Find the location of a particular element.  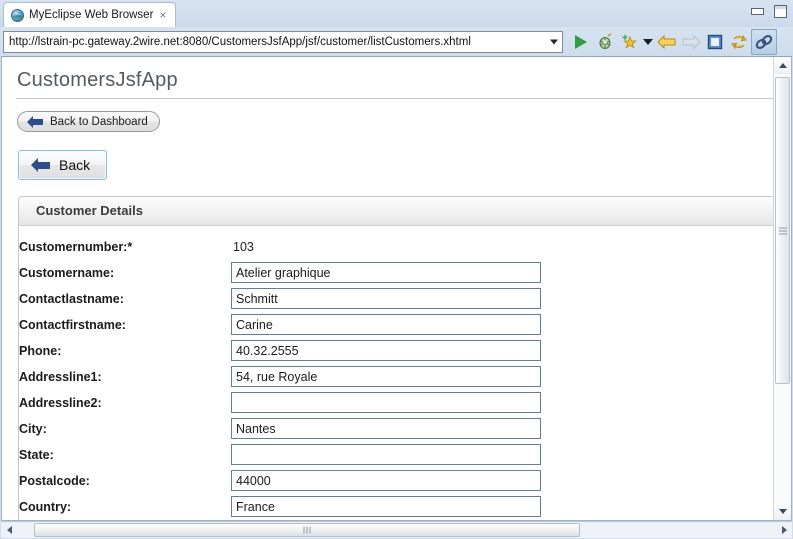

add-bookmark-icon is located at coordinates (629, 42).